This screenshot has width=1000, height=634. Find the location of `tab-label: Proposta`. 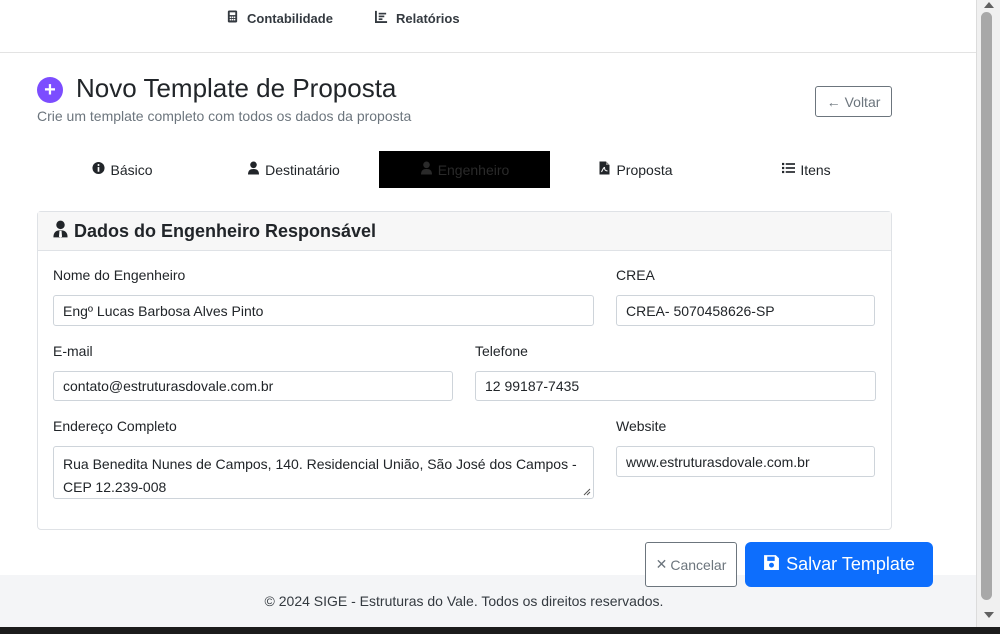

tab-label: Proposta is located at coordinates (644, 169).